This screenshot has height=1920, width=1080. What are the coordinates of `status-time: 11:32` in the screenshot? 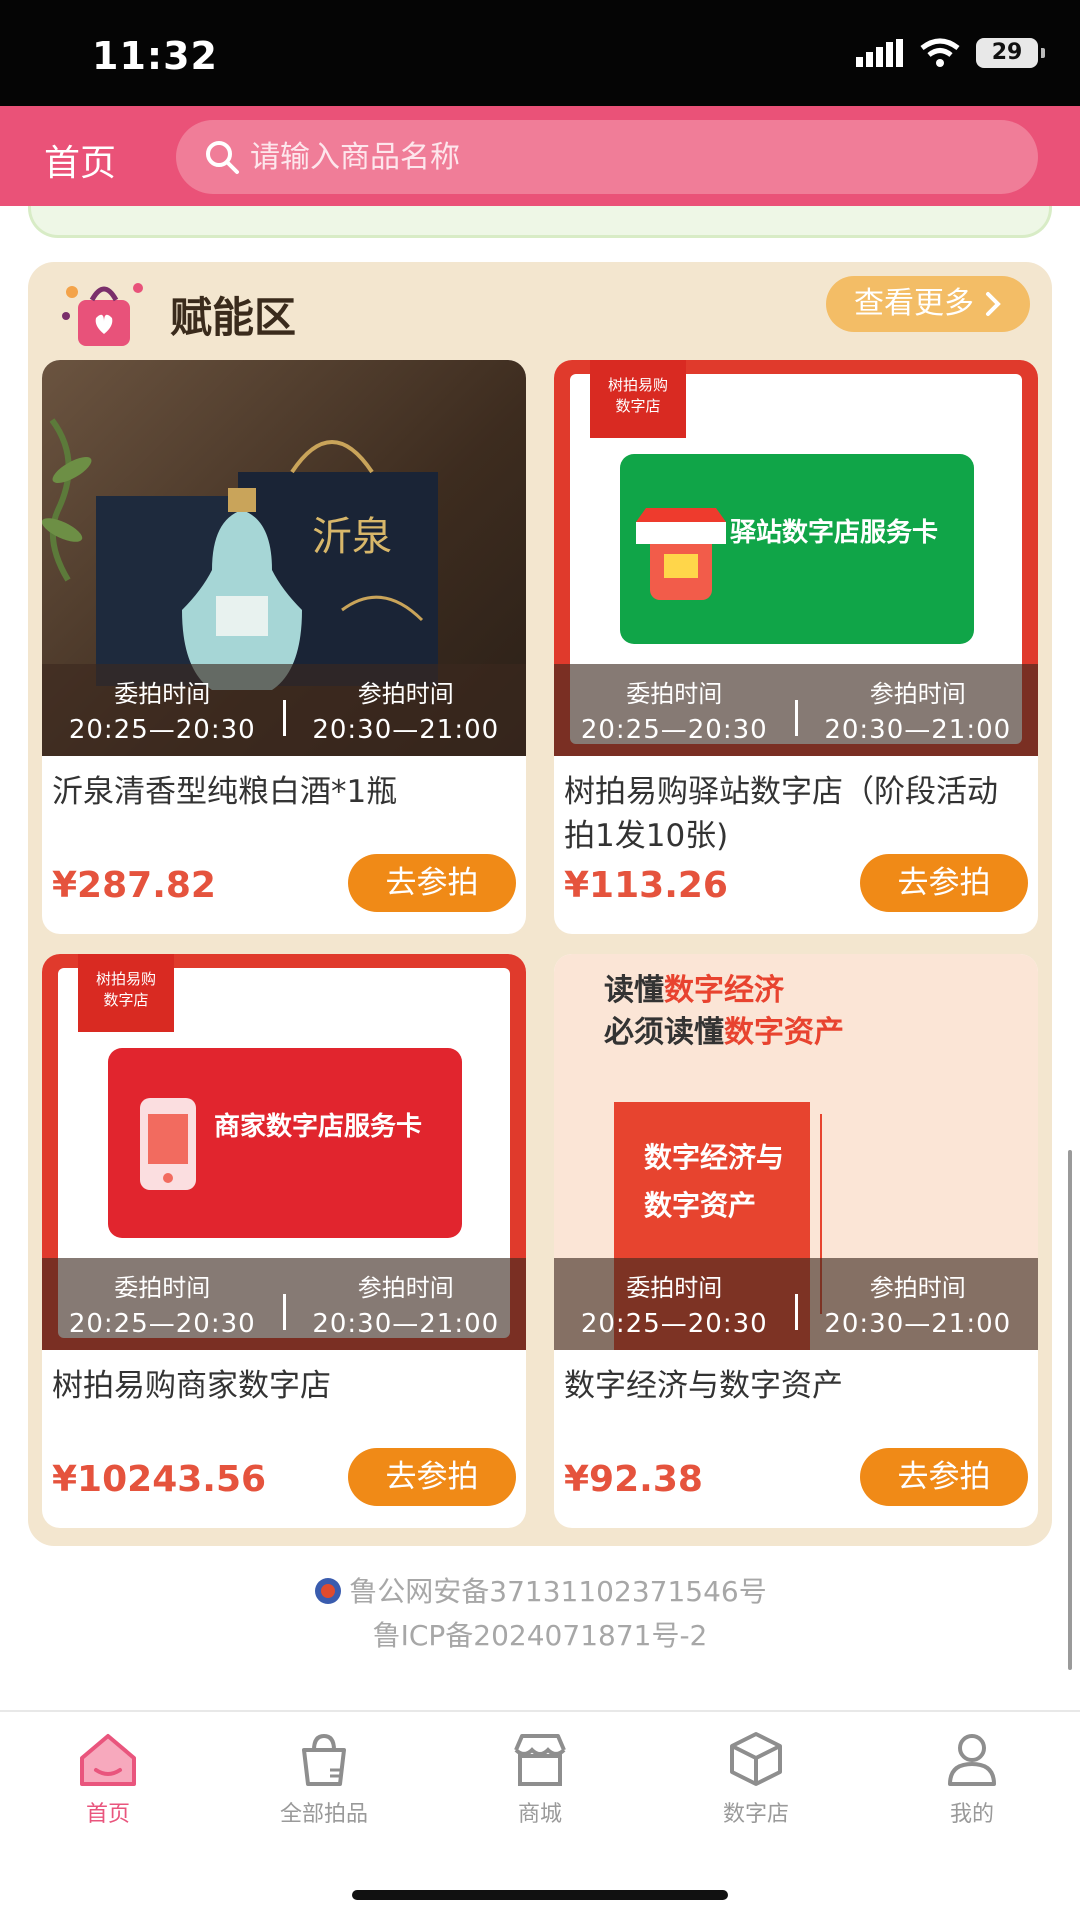 It's located at (155, 56).